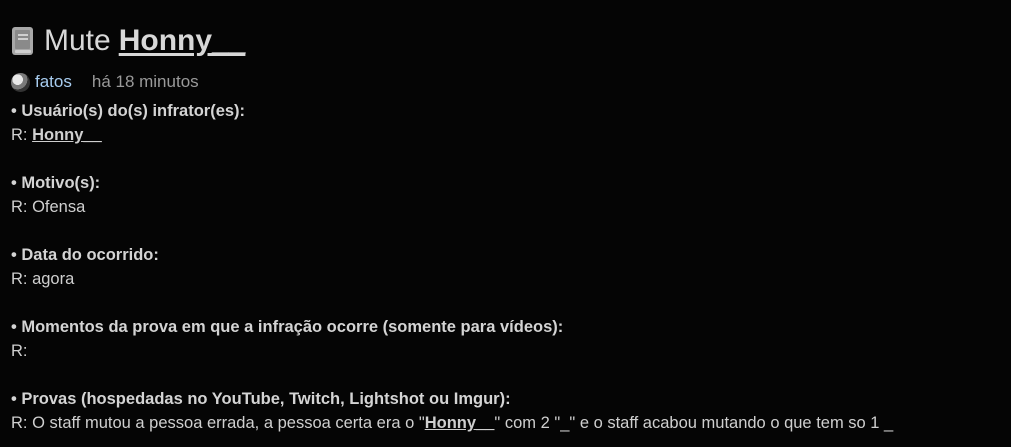 This screenshot has width=1011, height=447. What do you see at coordinates (19, 351) in the screenshot?
I see `field-answer: R:` at bounding box center [19, 351].